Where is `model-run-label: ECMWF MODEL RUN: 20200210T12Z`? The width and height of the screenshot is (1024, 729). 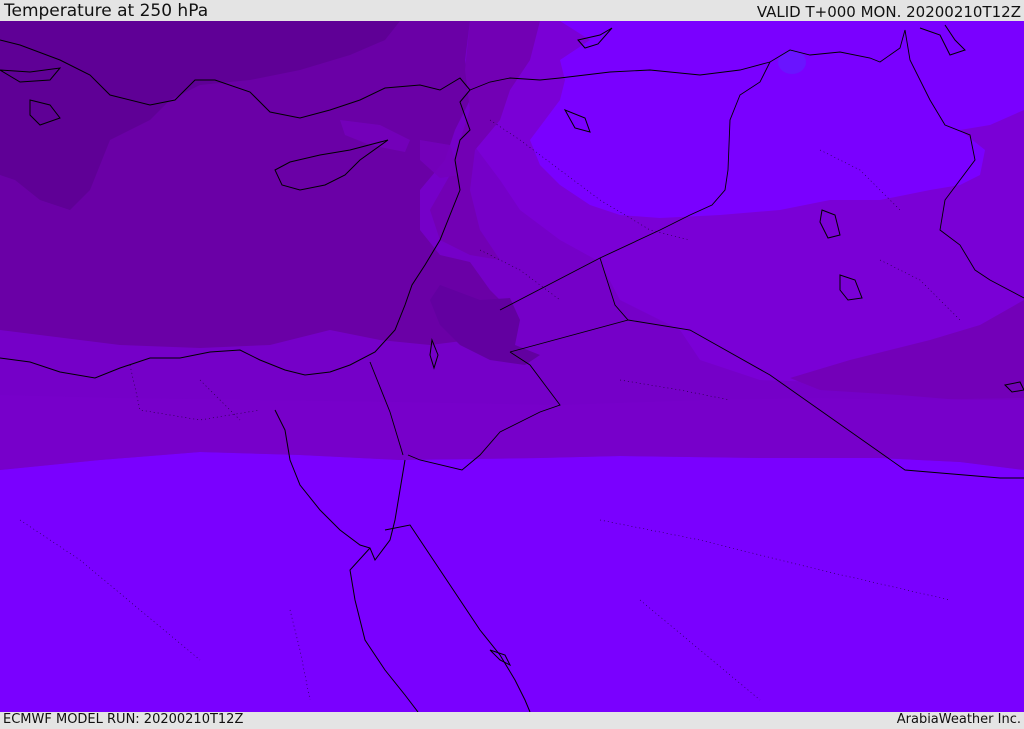
model-run-label: ECMWF MODEL RUN: 20200210T12Z is located at coordinates (123, 719).